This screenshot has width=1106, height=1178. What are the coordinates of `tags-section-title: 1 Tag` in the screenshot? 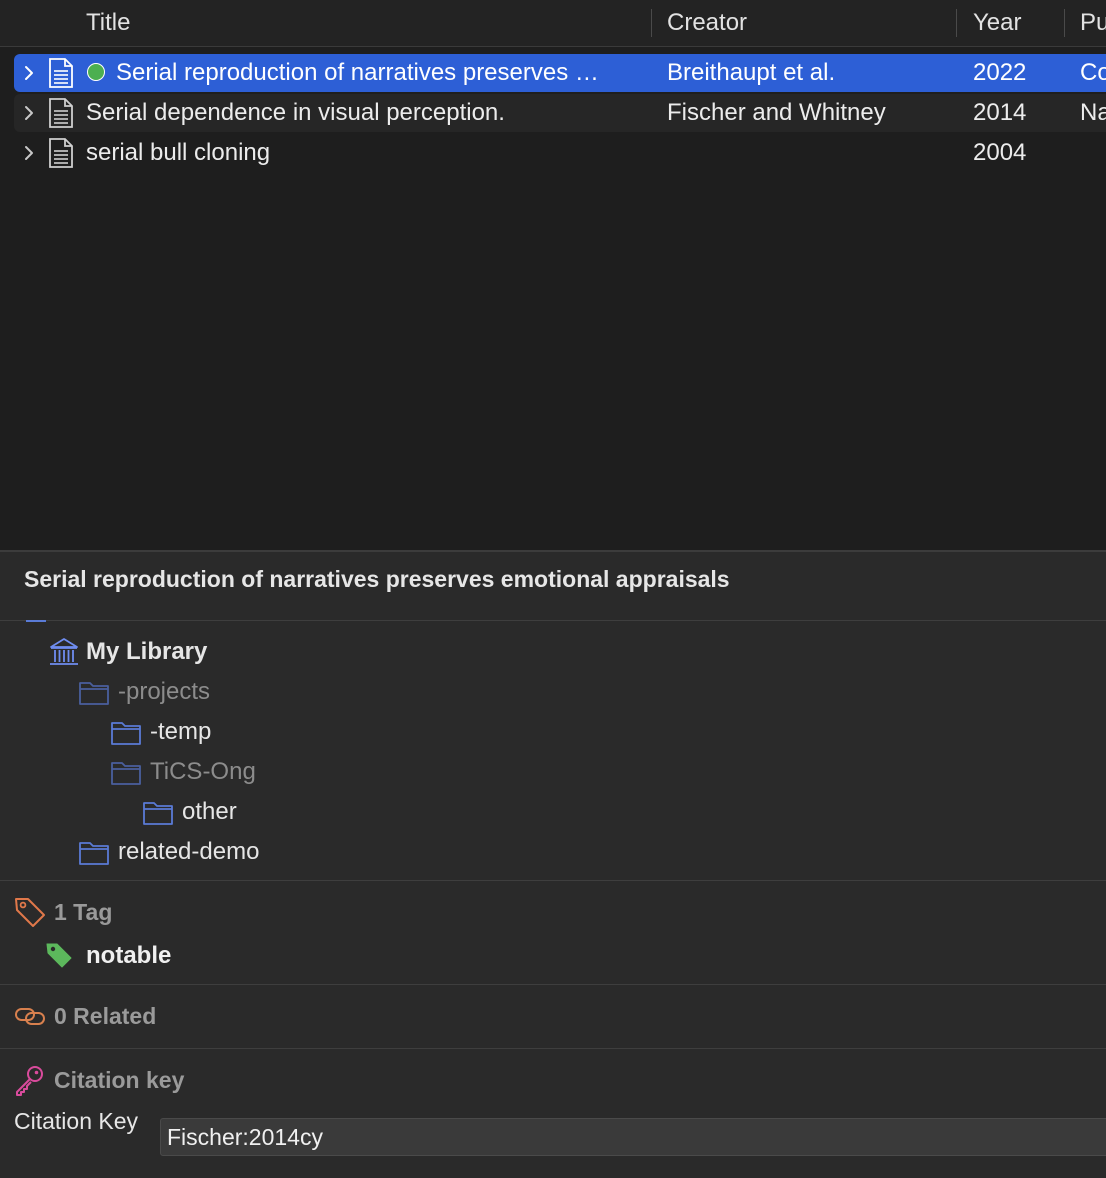 It's located at (83, 912).